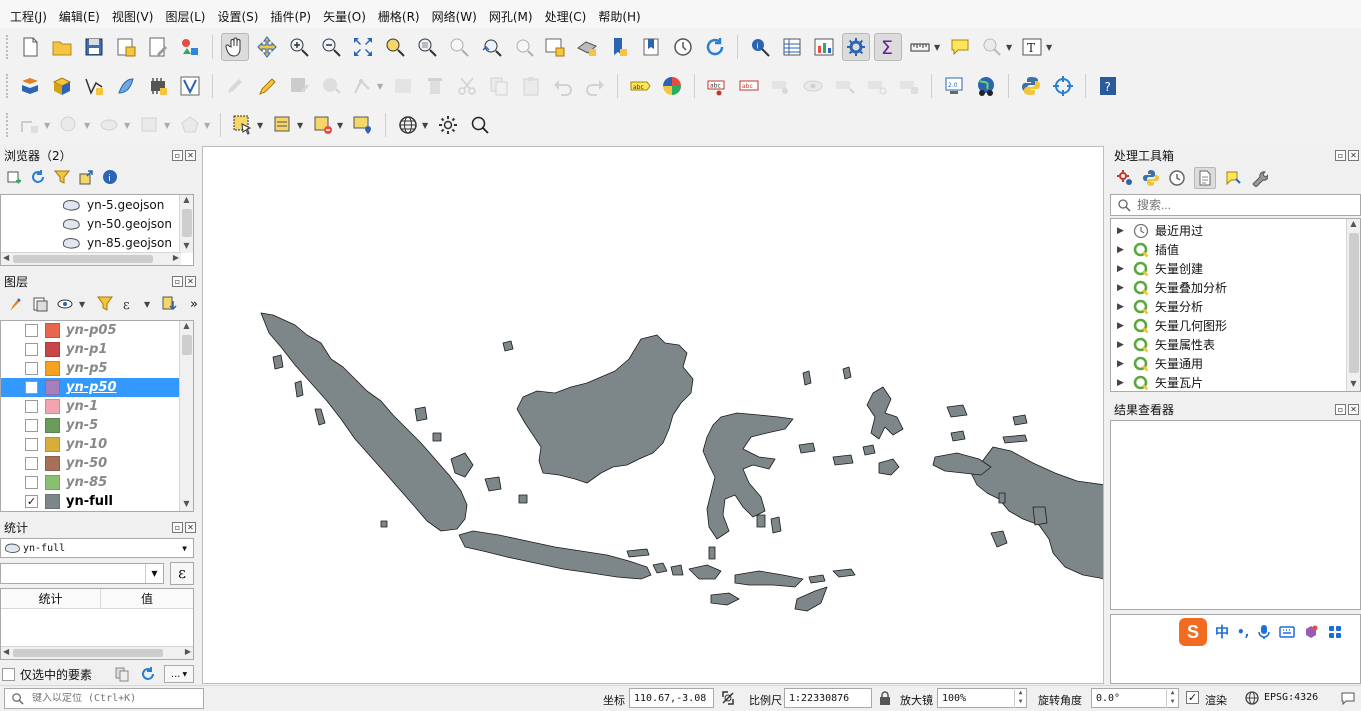 This screenshot has width=1361, height=711. What do you see at coordinates (1235, 268) in the screenshot?
I see `toolbox-group-item: ▶ 矢量创建` at bounding box center [1235, 268].